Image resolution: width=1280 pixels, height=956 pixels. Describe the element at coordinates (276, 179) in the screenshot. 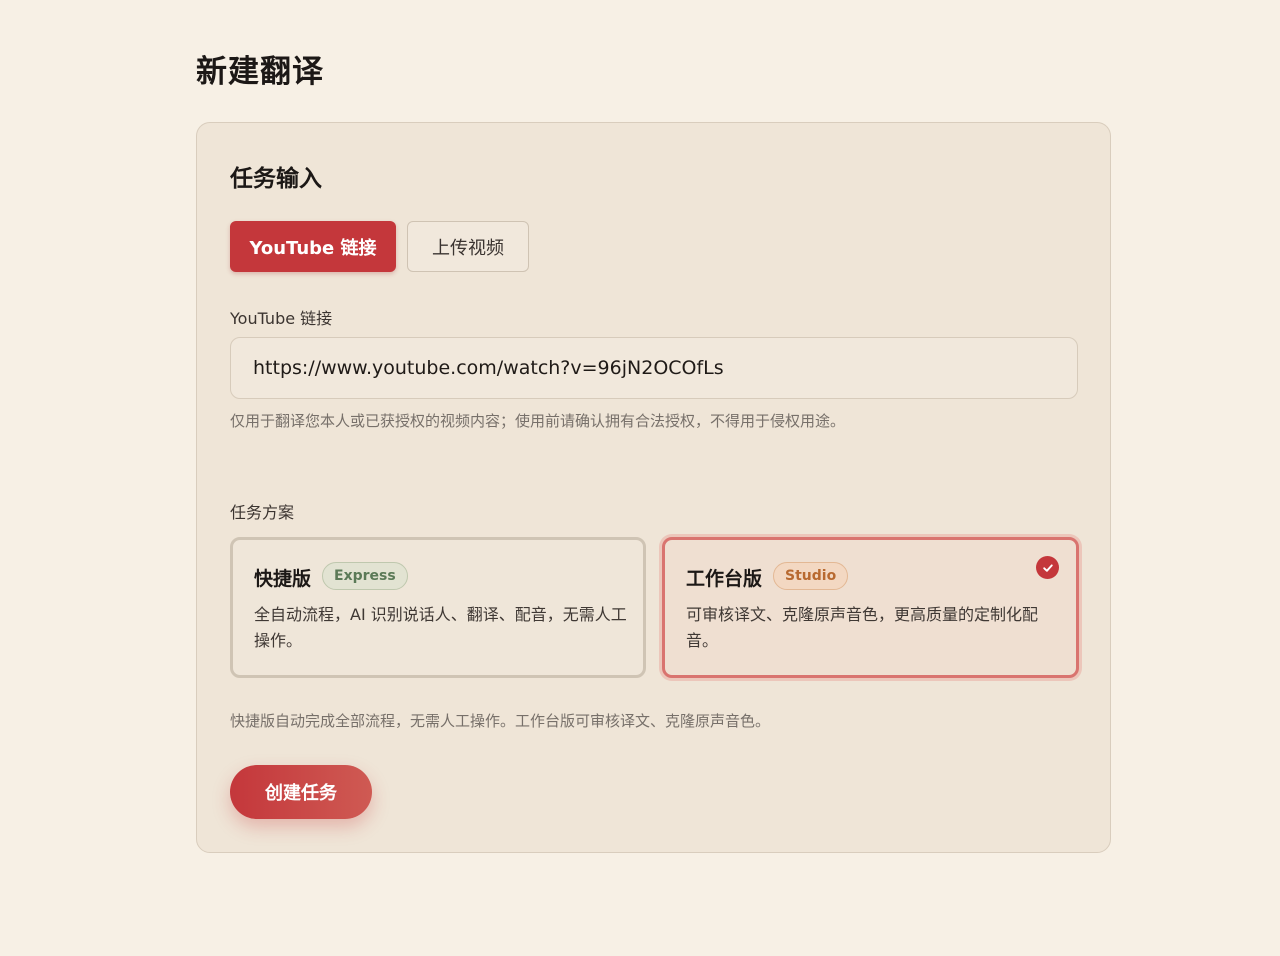

I see `section-title-task-input: 任务输入` at that location.